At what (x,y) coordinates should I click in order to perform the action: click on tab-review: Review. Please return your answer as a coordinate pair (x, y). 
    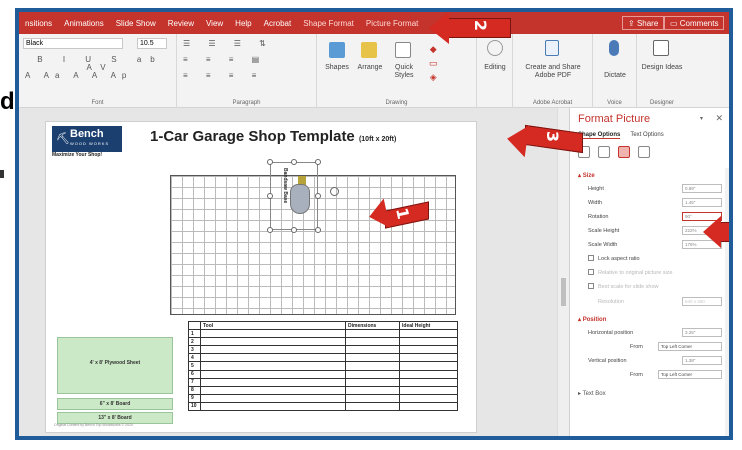
    Looking at the image, I should click on (181, 23).